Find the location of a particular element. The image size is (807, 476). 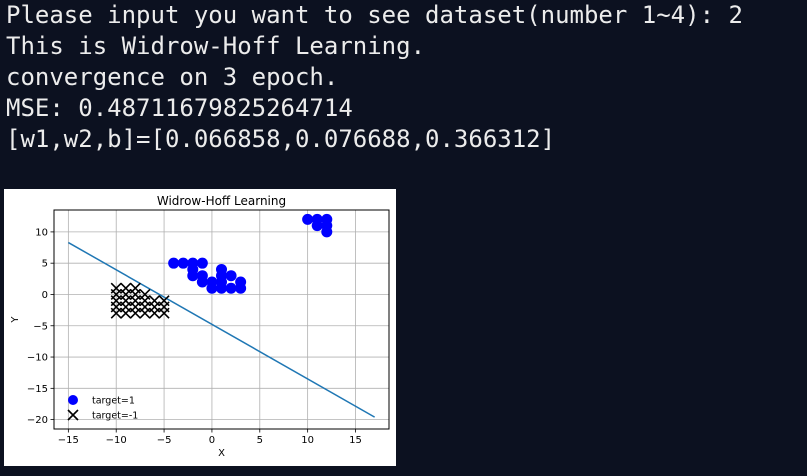

y-tick-label: 0 is located at coordinates (45, 295).